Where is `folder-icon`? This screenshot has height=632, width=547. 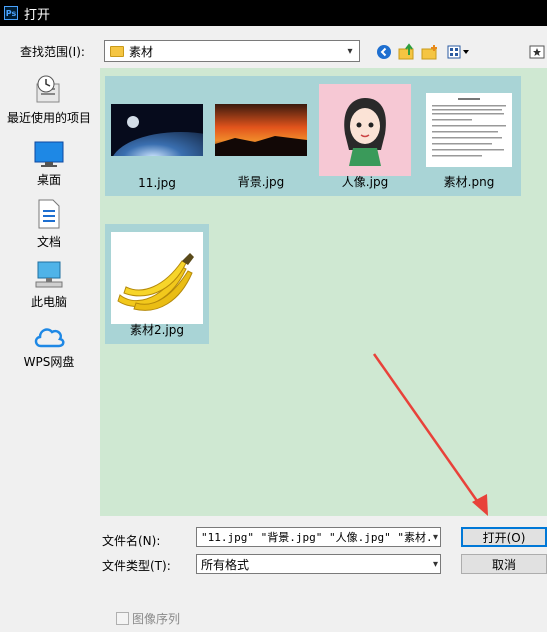 folder-icon is located at coordinates (117, 51).